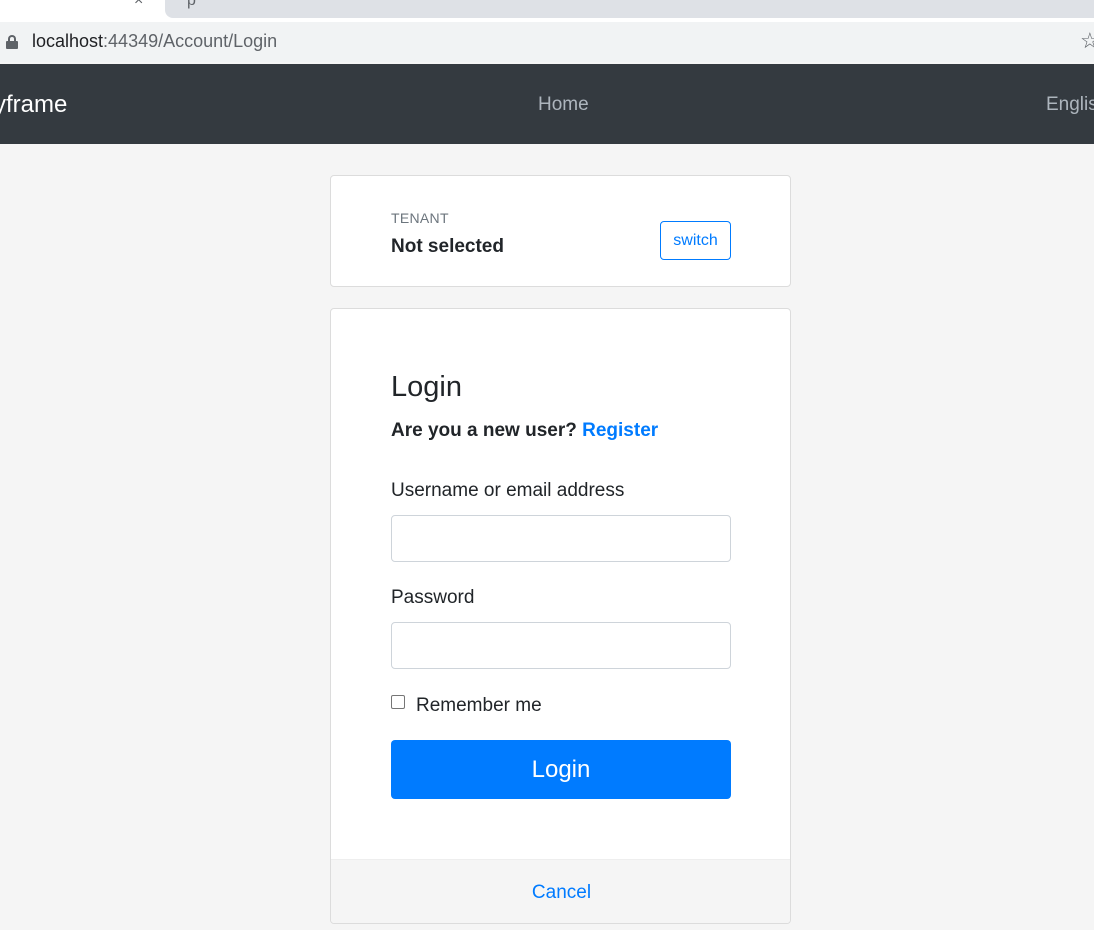 Image resolution: width=1094 pixels, height=930 pixels. Describe the element at coordinates (695, 240) in the screenshot. I see `switch-tenant-button: switch` at that location.